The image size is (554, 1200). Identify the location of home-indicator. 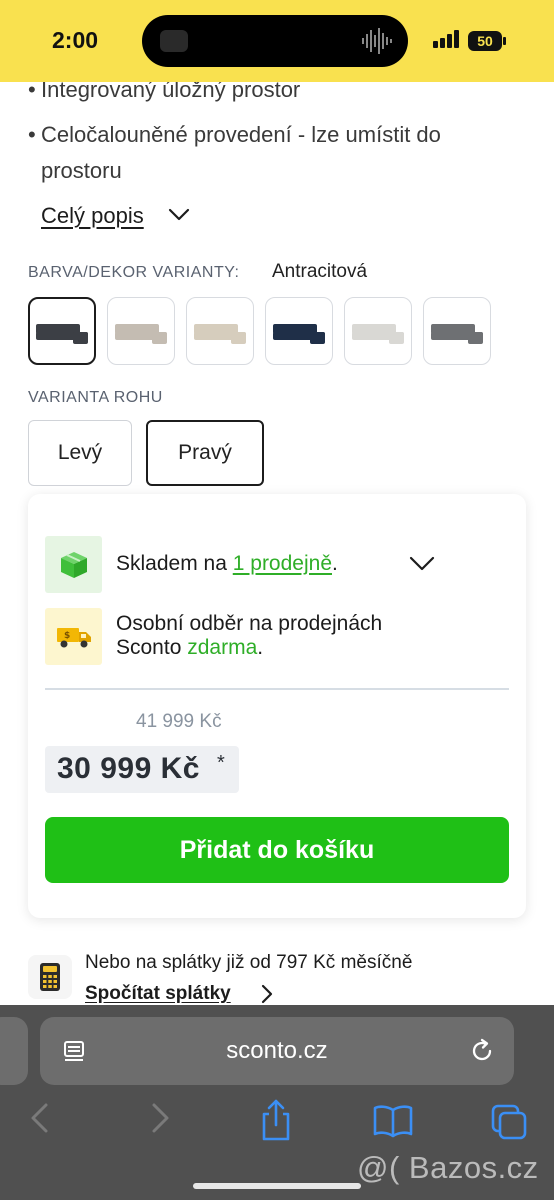
(277, 1186).